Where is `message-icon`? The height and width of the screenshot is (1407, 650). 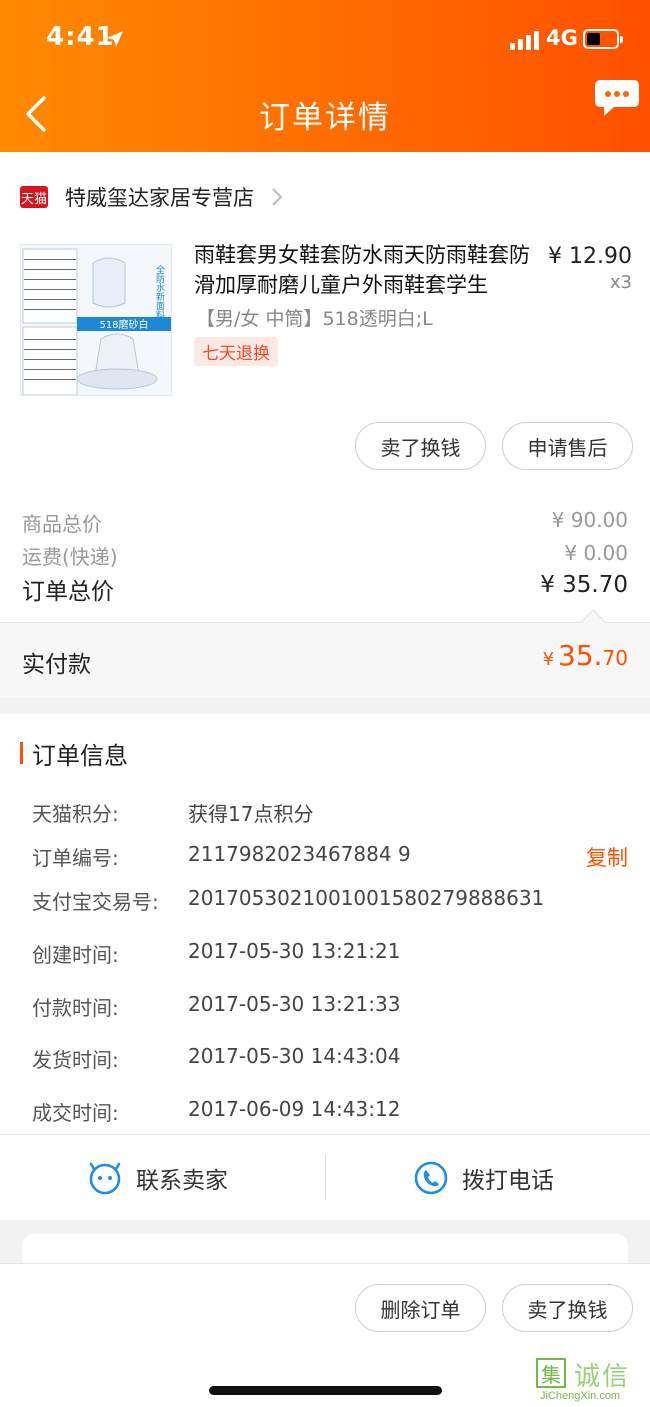 message-icon is located at coordinates (617, 99).